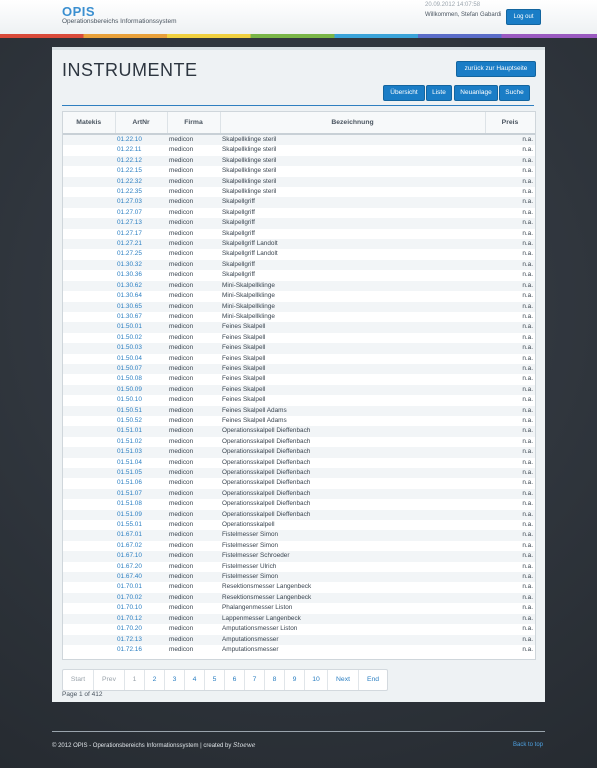 This screenshot has width=597, height=768. I want to click on cell-artnr: 01.27.21, so click(141, 244).